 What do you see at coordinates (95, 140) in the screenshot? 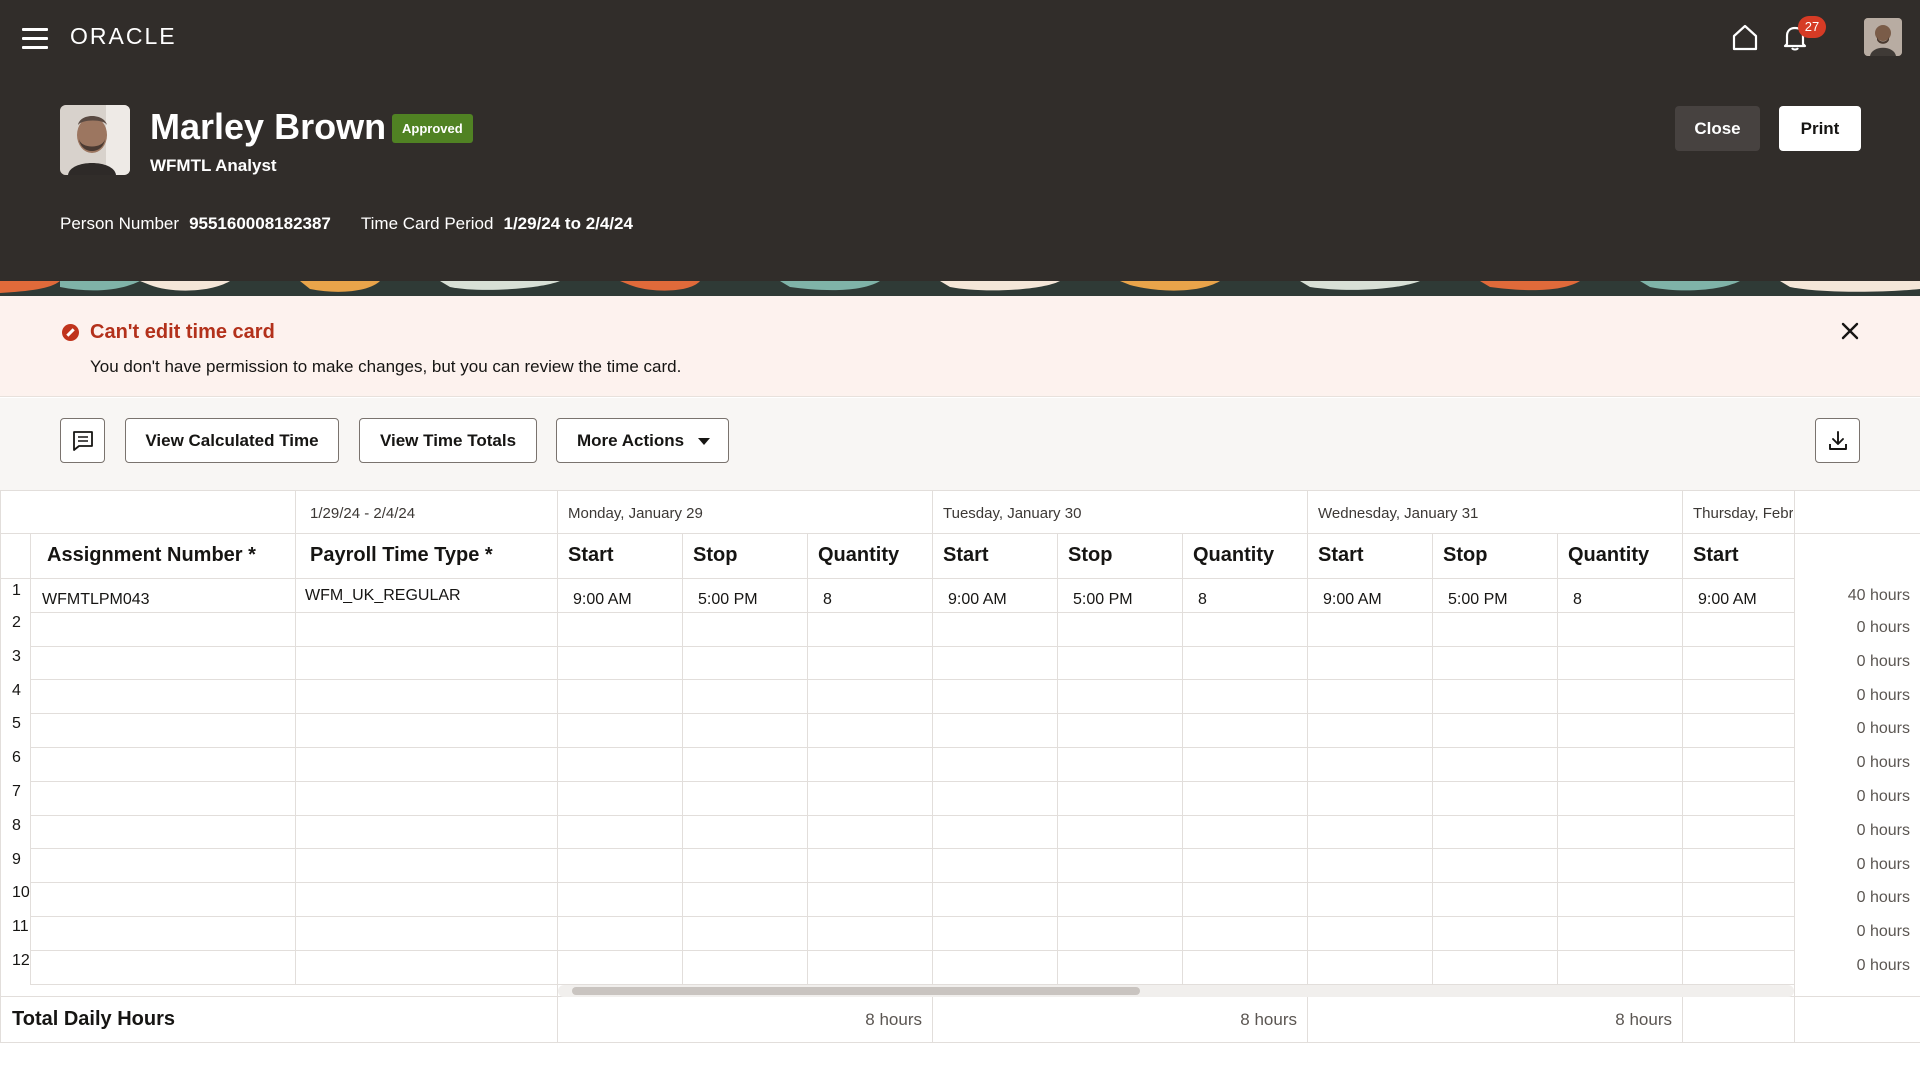
I see `person-photo` at bounding box center [95, 140].